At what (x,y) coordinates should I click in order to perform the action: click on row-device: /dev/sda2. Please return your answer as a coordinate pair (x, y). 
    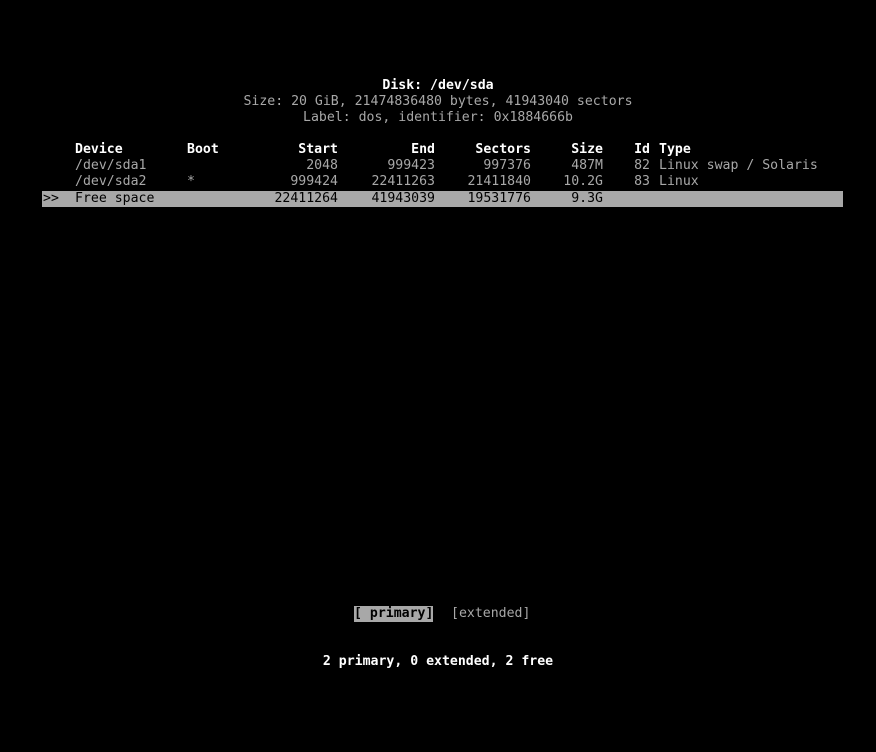
    Looking at the image, I should click on (111, 181).